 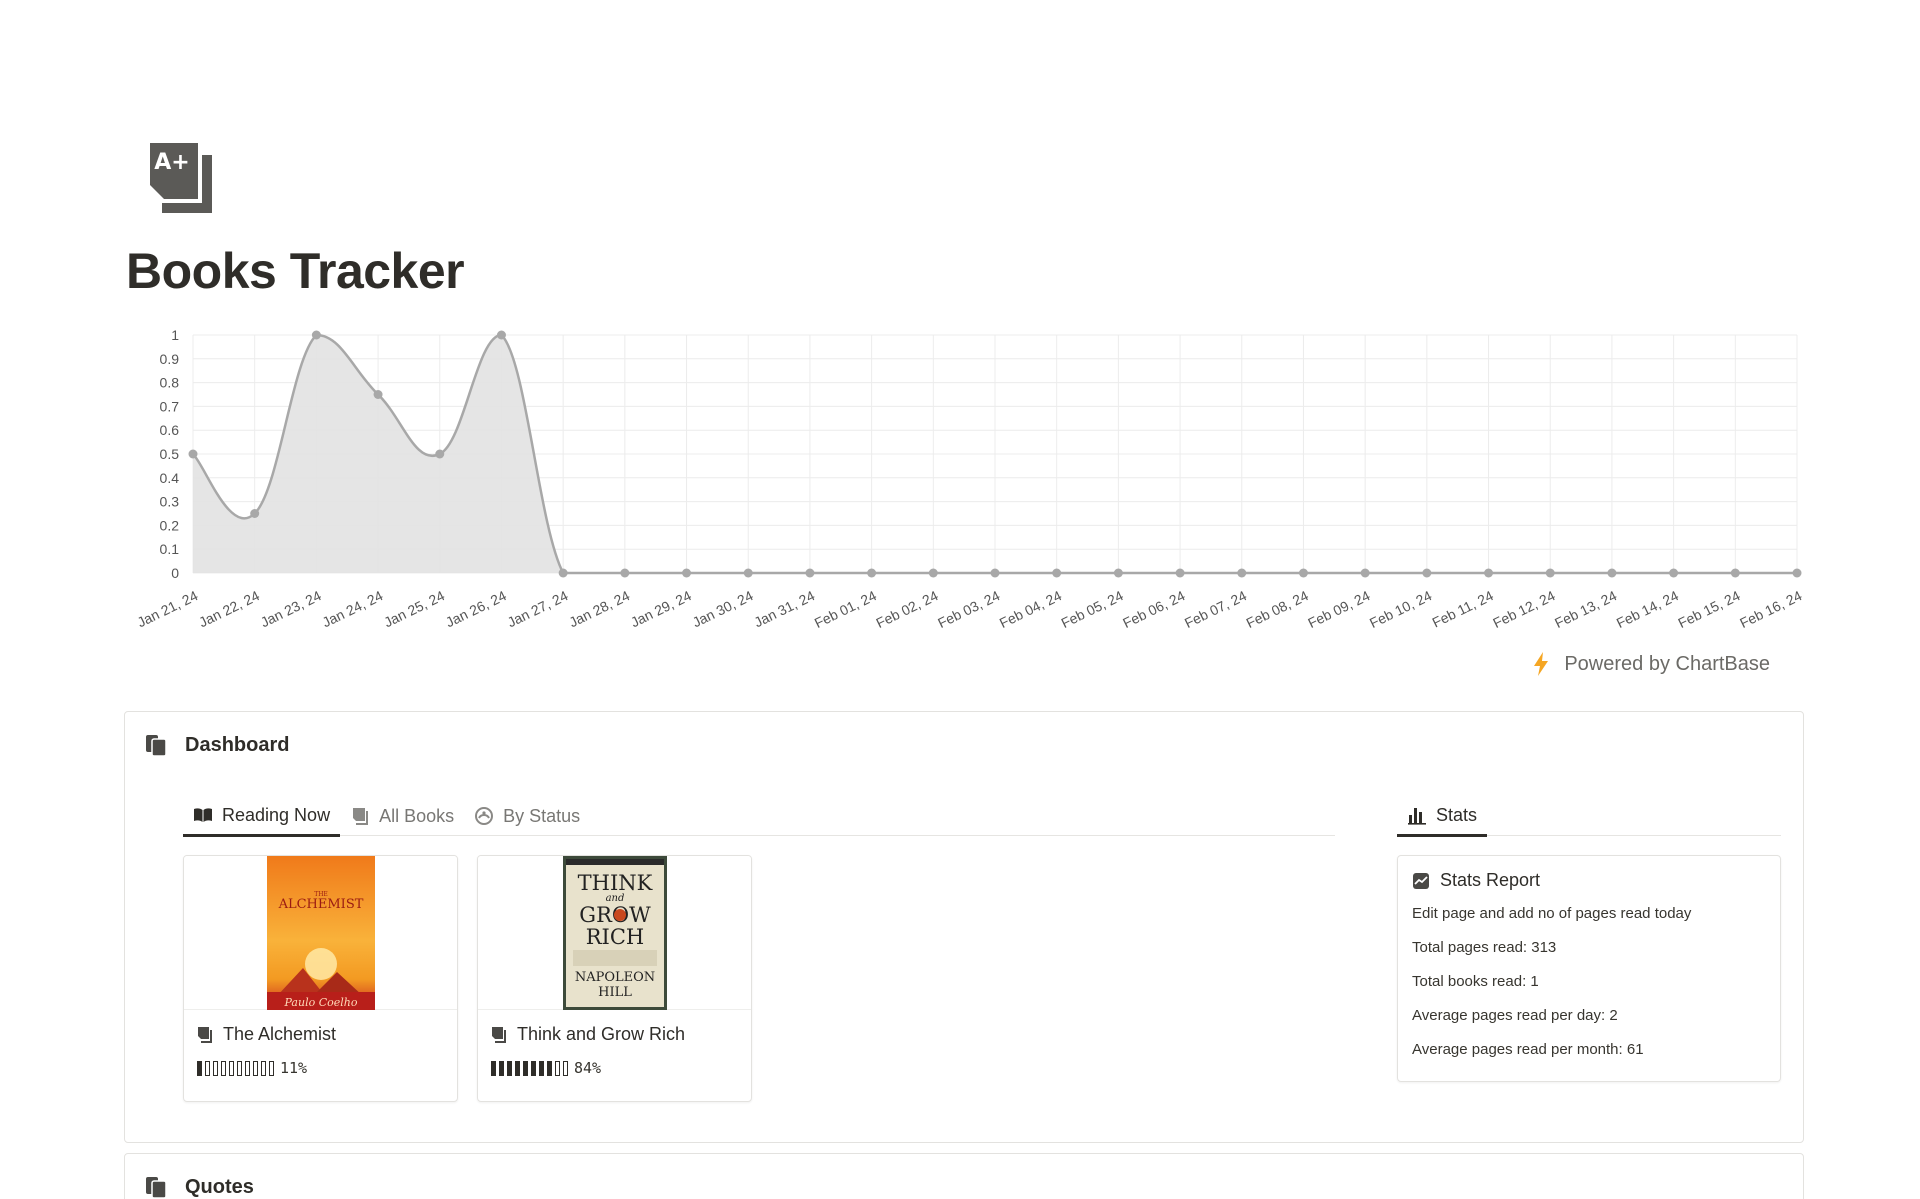 I want to click on x-tick-label: Jan 30, 24, so click(x=723, y=608).